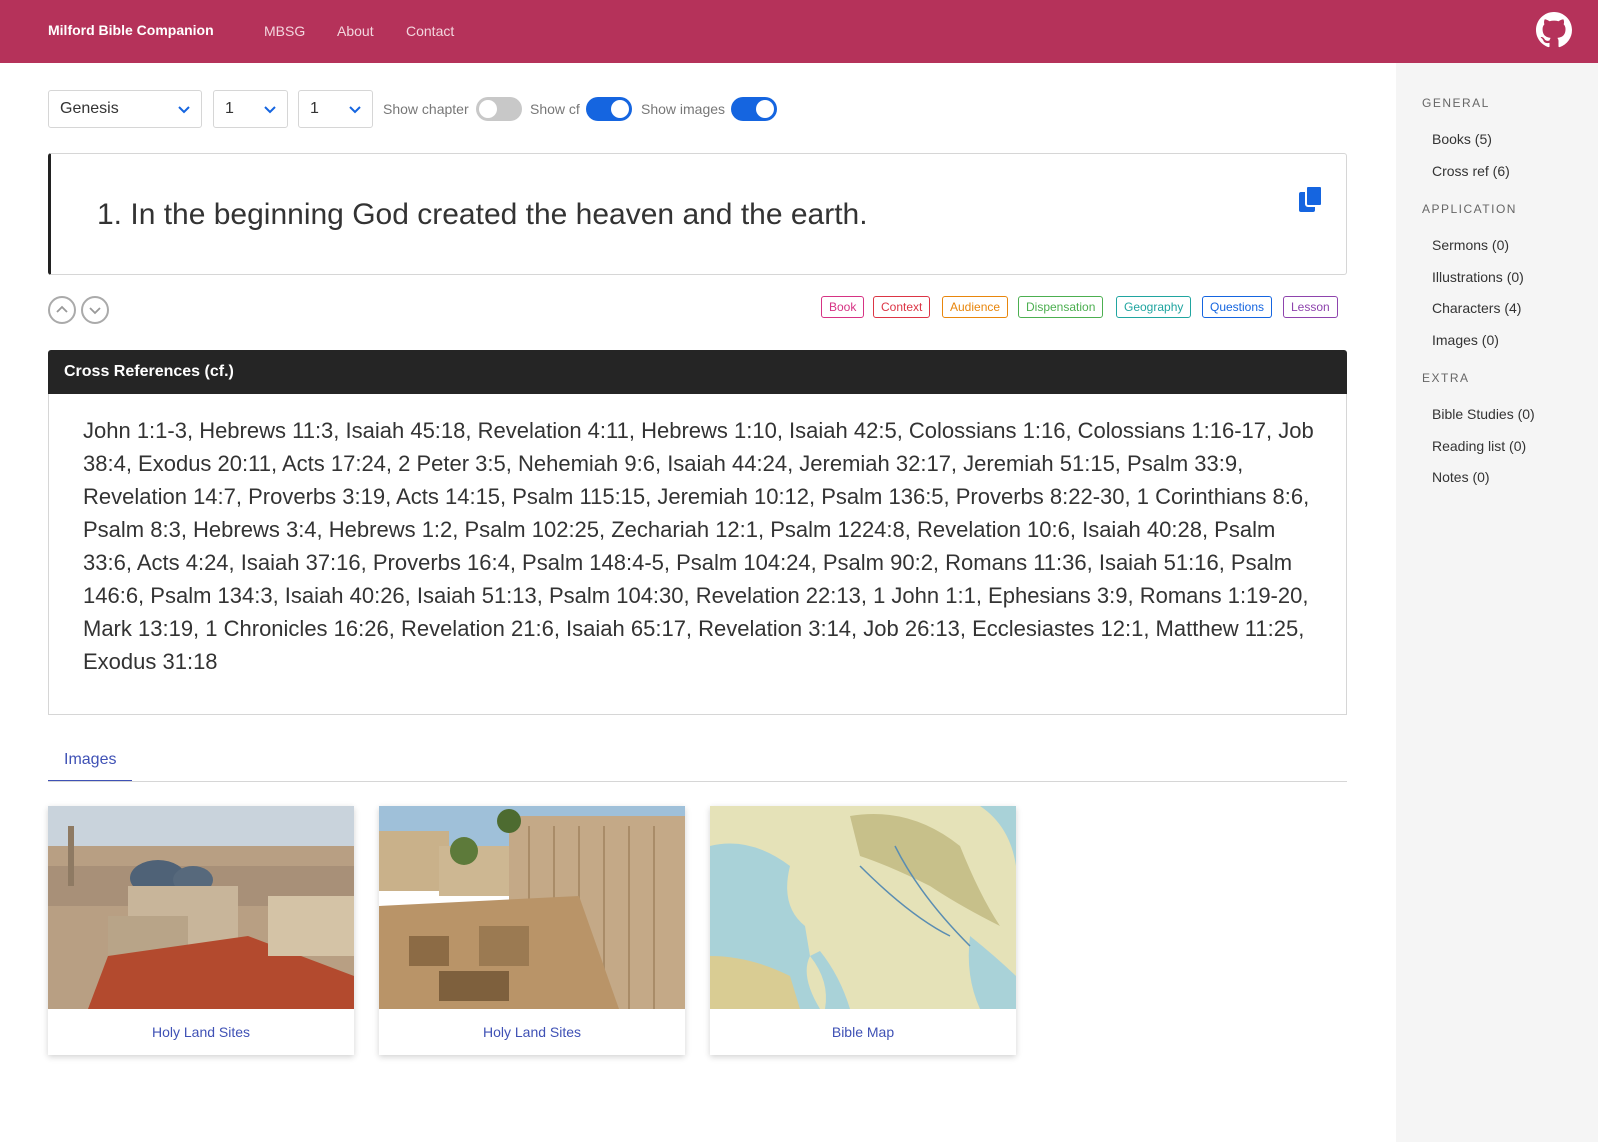  I want to click on sidebar-item-bible-studies: Bible Studies (0), so click(1483, 414).